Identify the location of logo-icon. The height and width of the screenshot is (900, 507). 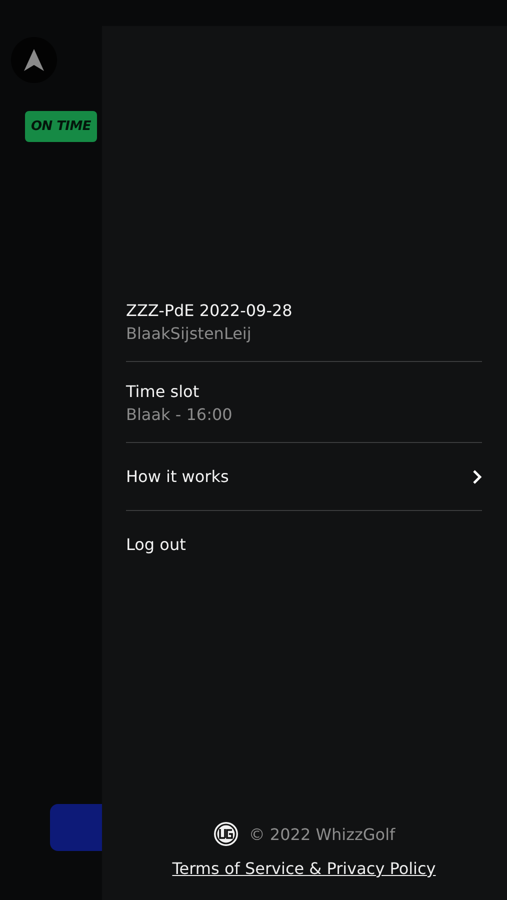
(225, 834).